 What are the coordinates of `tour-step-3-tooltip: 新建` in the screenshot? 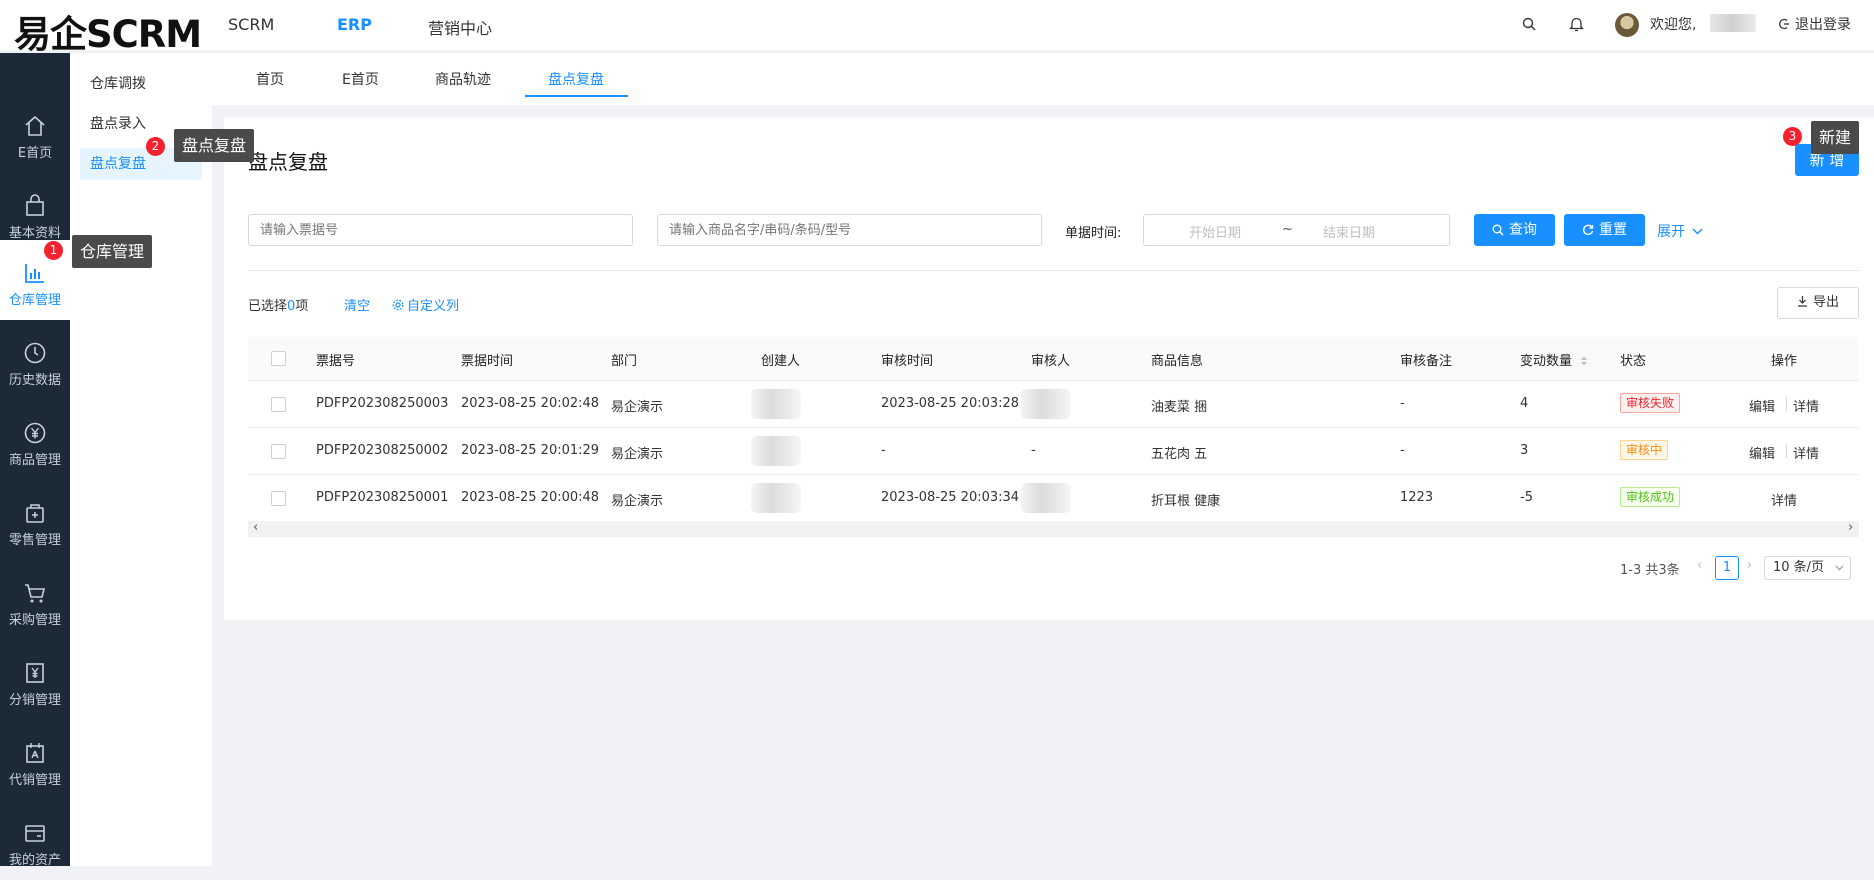 It's located at (1835, 137).